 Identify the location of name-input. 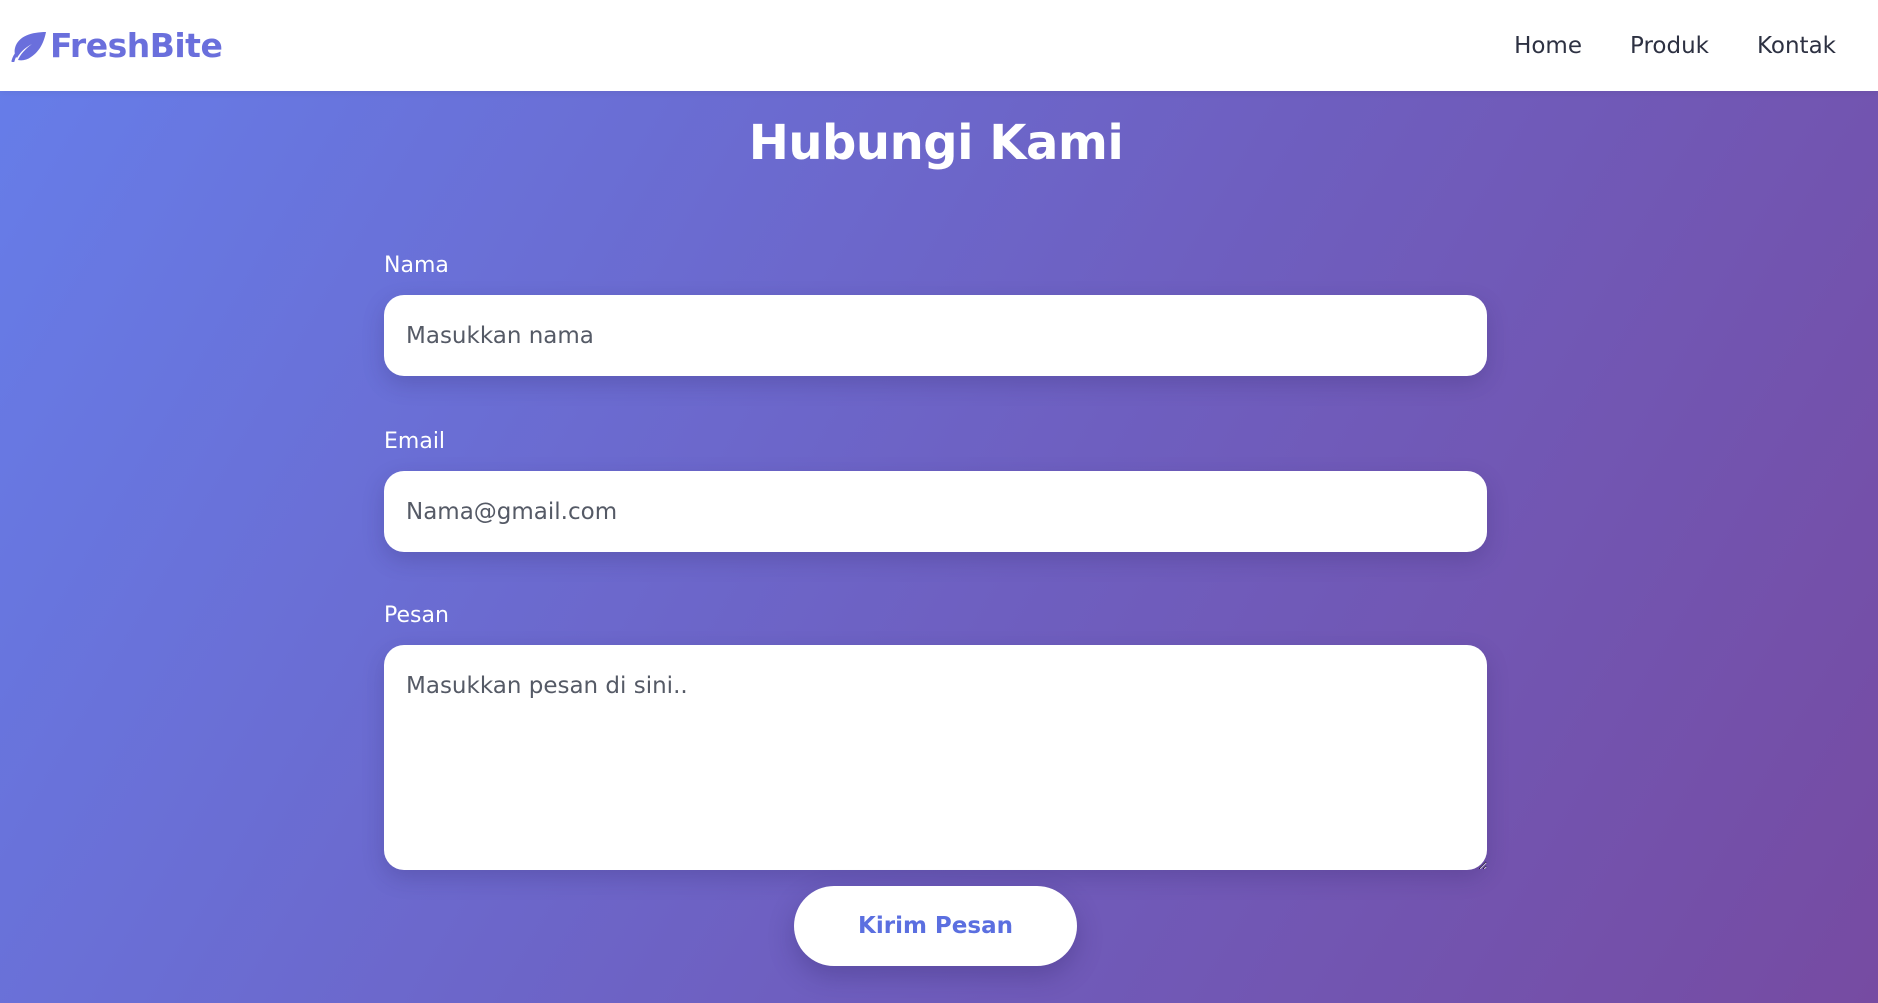
(935, 335).